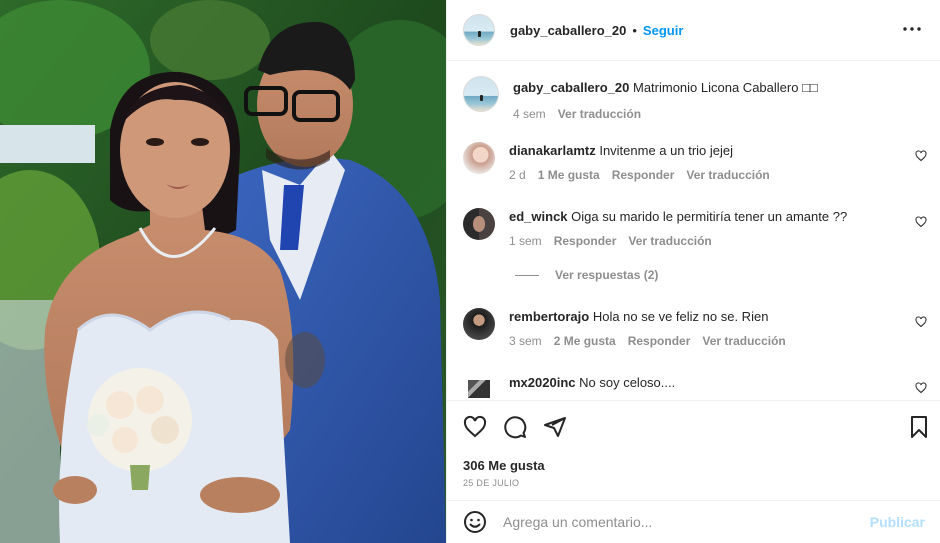  I want to click on view-replies-button: Ver respuestas (2), so click(586, 275).